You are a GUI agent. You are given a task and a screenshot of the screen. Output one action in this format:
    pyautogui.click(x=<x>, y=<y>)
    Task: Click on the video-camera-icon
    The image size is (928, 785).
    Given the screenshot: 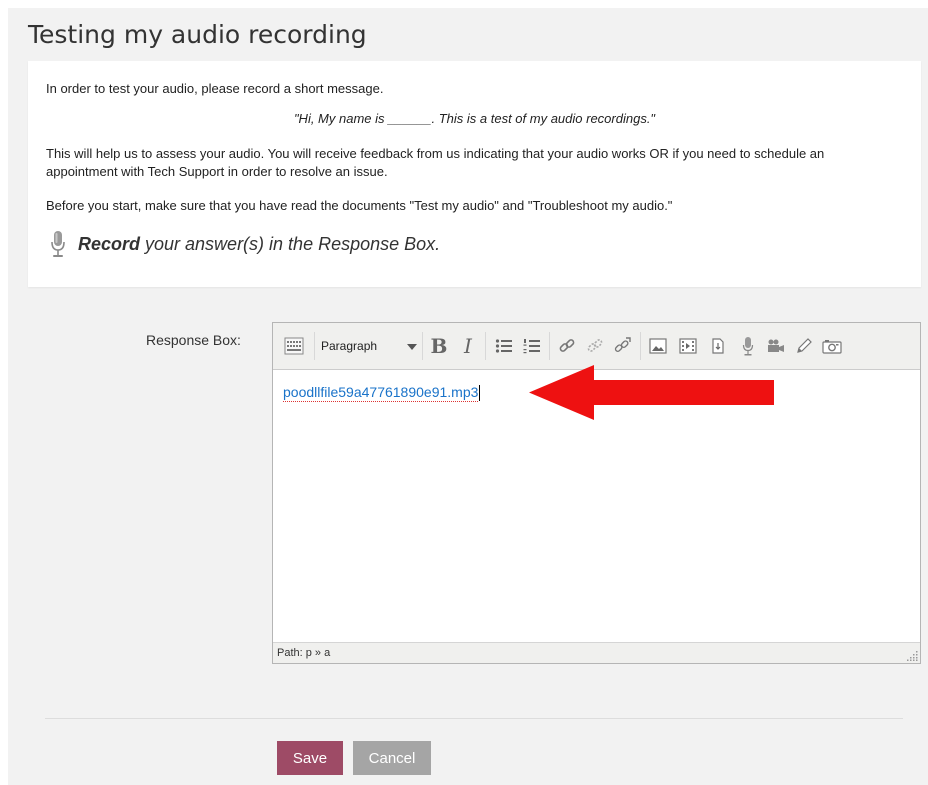 What is the action you would take?
    pyautogui.click(x=776, y=345)
    